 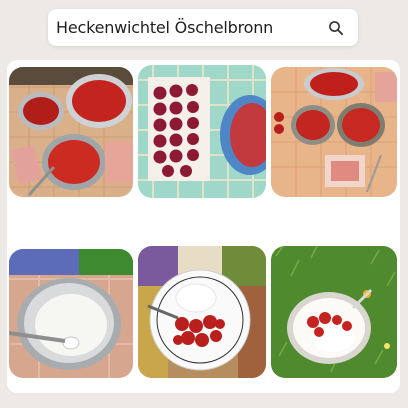 I want to click on search-bar: Heckenwichtel Öschelbronn, so click(x=203, y=27).